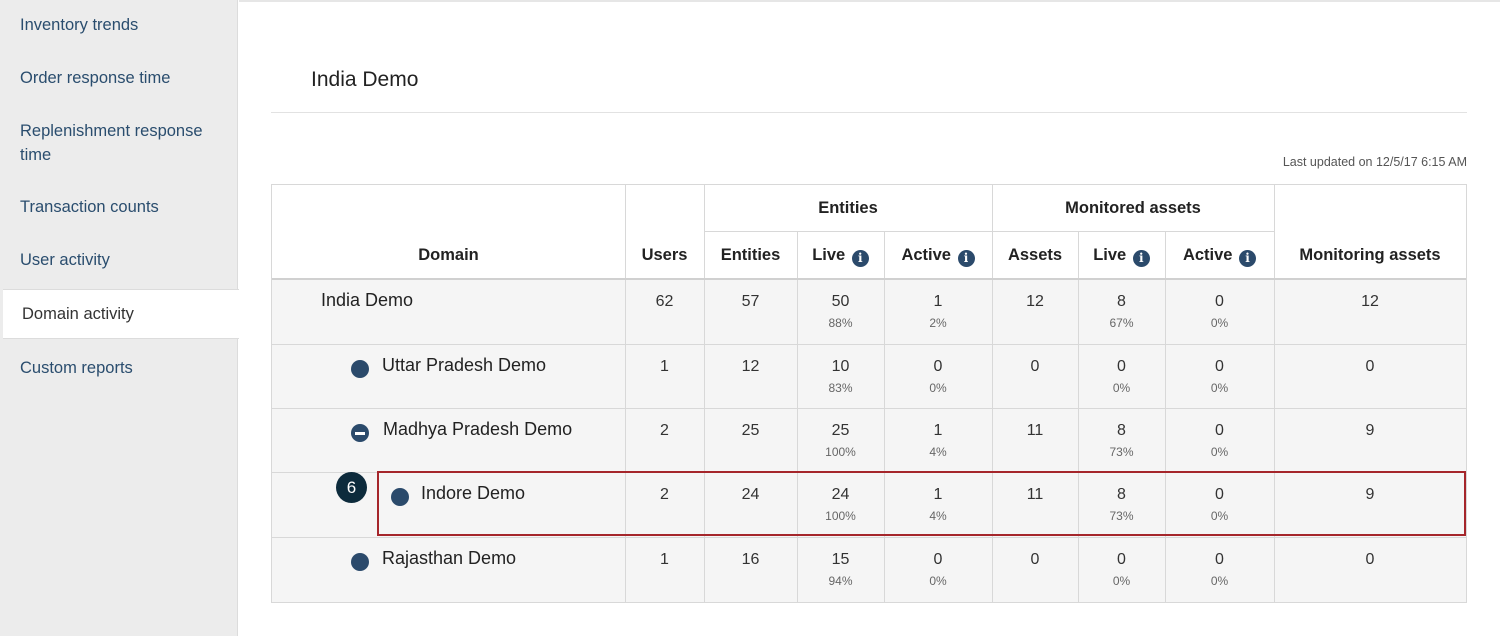 The image size is (1500, 636). Describe the element at coordinates (664, 430) in the screenshot. I see `users-cell: 2` at that location.